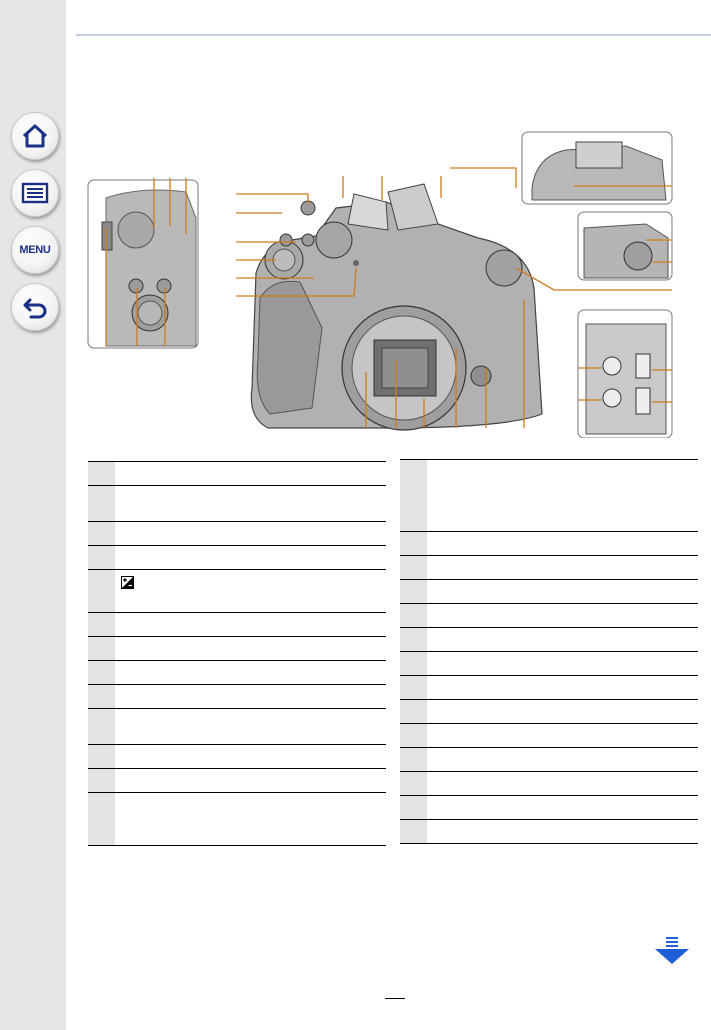 This screenshot has height=1030, width=711. I want to click on header-rule, so click(393, 35).